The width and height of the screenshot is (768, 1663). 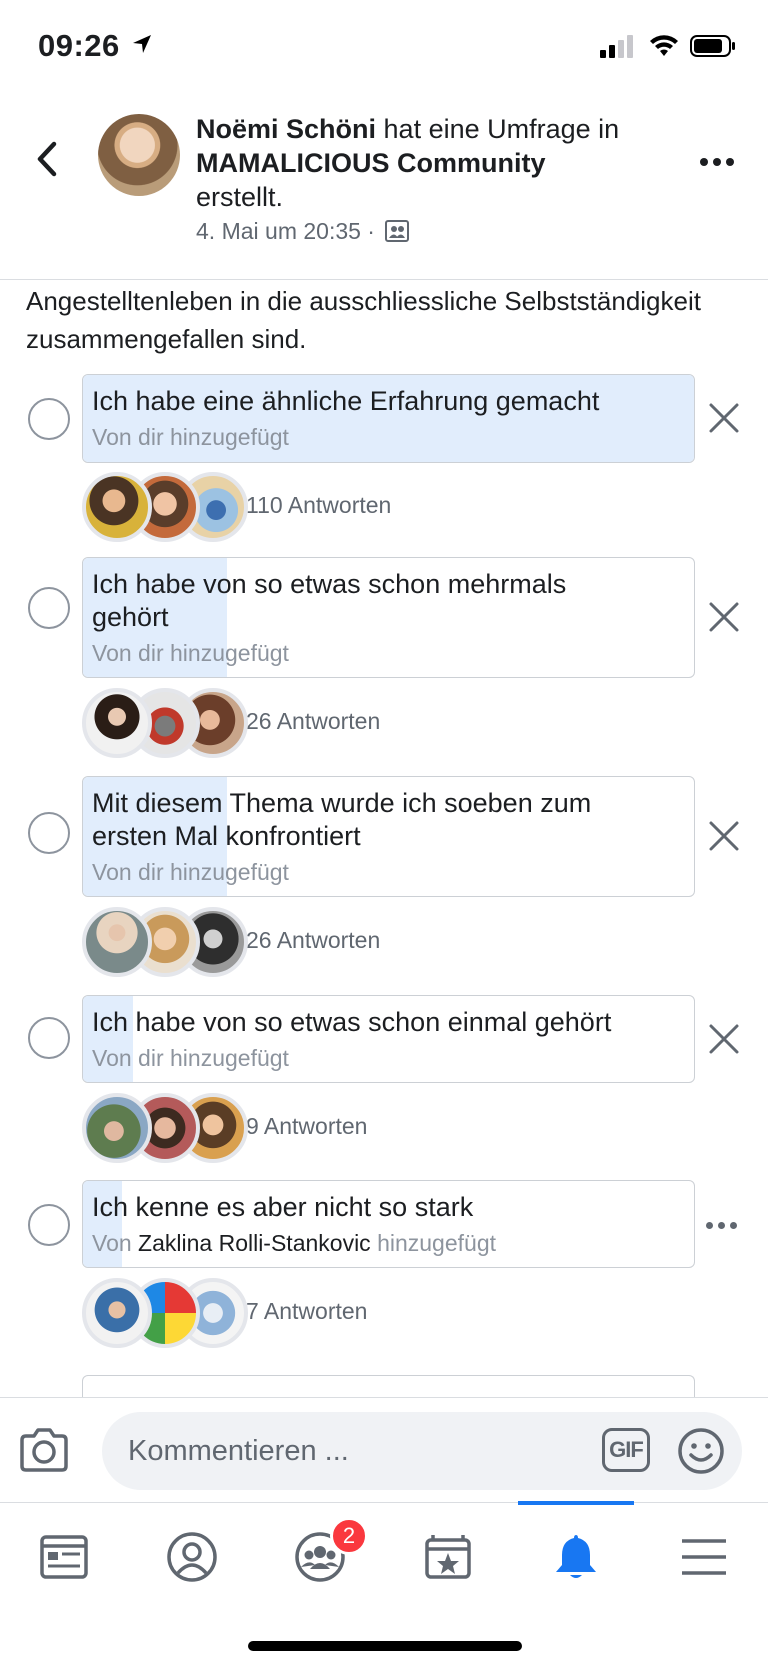 I want to click on vote-count: 7 Antworten, so click(x=307, y=1311).